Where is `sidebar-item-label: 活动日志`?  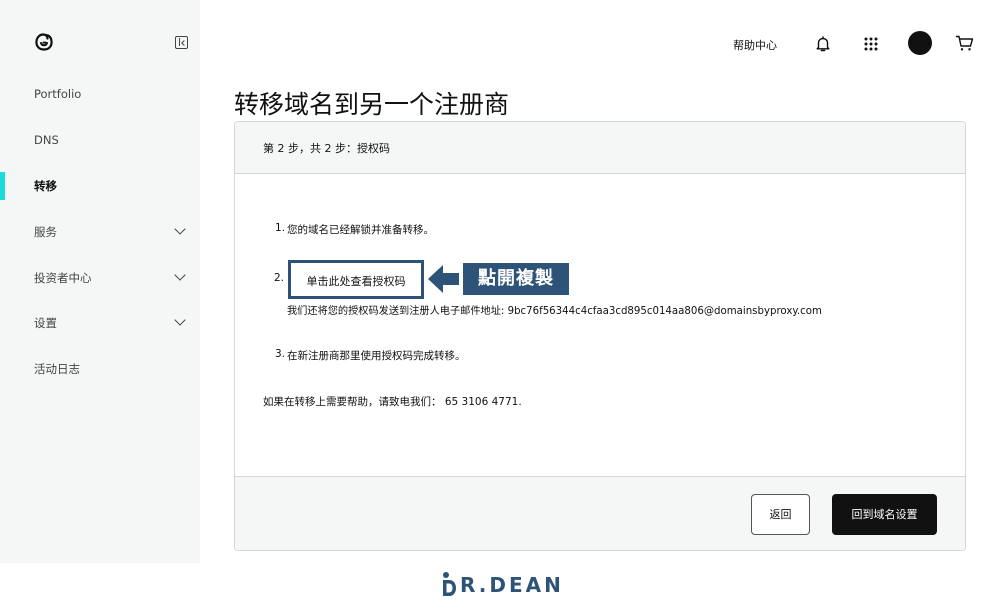 sidebar-item-label: 活动日志 is located at coordinates (57, 369).